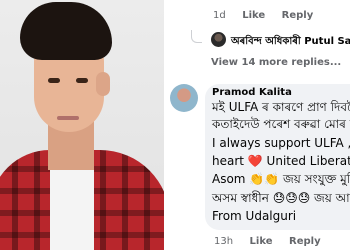 The image size is (350, 250). What do you see at coordinates (274, 241) in the screenshot?
I see `comment-actions: 13h Like Reply` at bounding box center [274, 241].